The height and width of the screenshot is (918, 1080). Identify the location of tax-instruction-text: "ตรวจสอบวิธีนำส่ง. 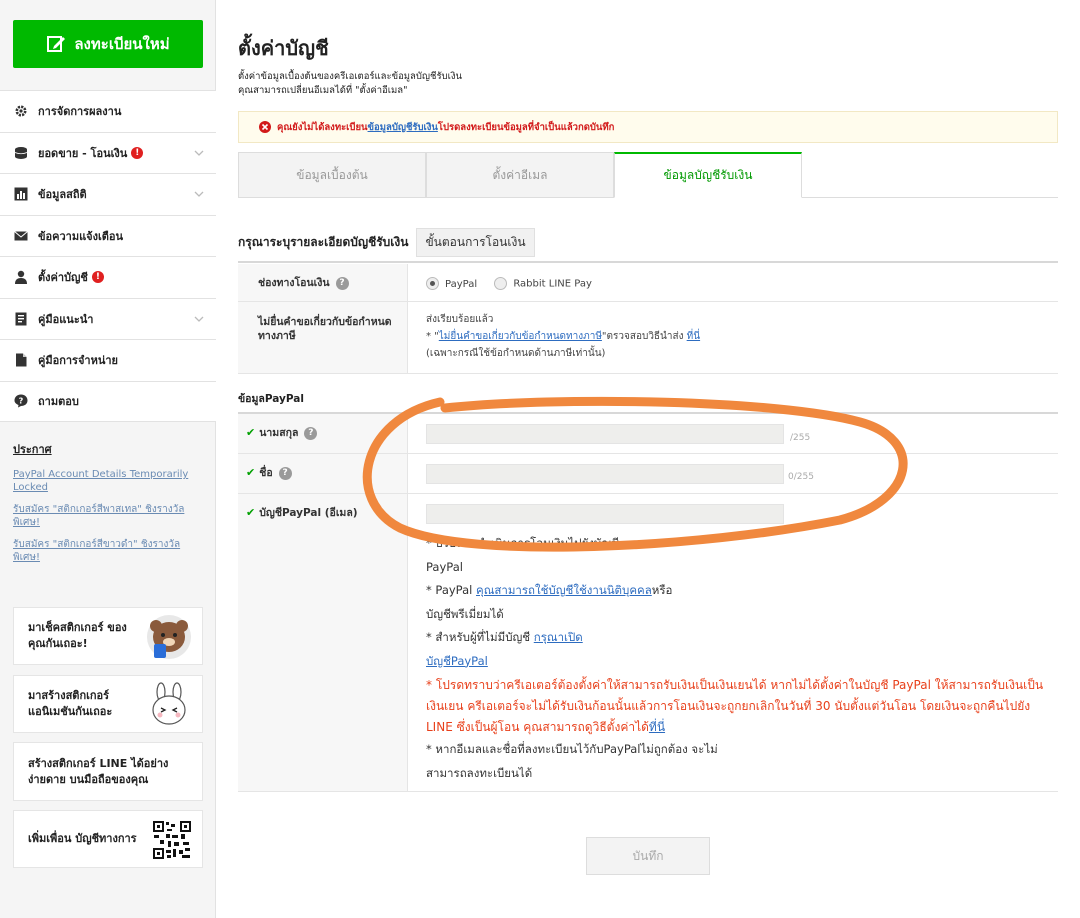
(644, 336).